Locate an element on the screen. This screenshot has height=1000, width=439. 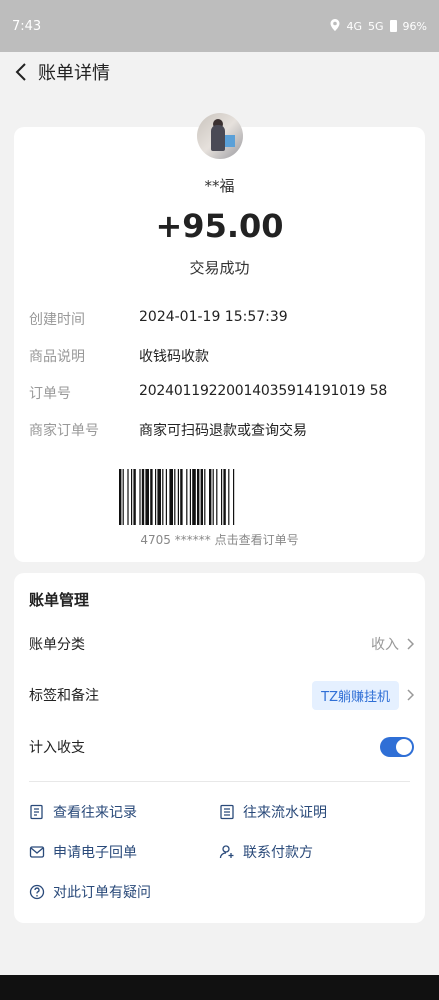
back-button is located at coordinates (21, 72).